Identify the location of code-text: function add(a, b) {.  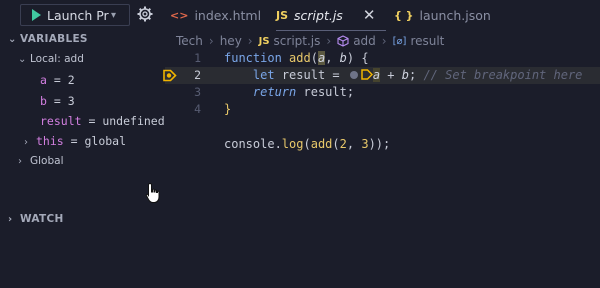
(296, 58).